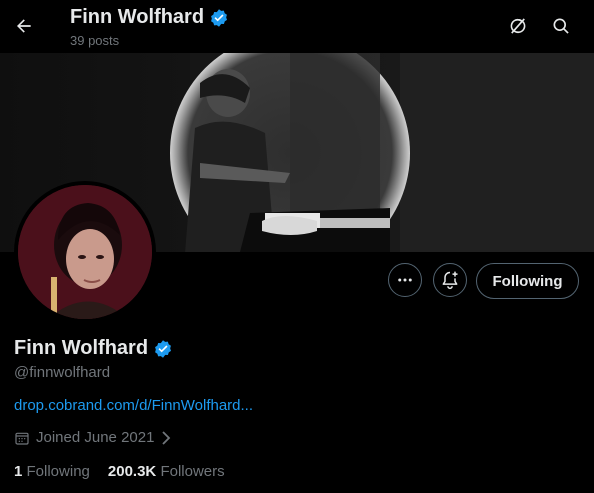  I want to click on joined-label: Joined June 2021, so click(95, 437).